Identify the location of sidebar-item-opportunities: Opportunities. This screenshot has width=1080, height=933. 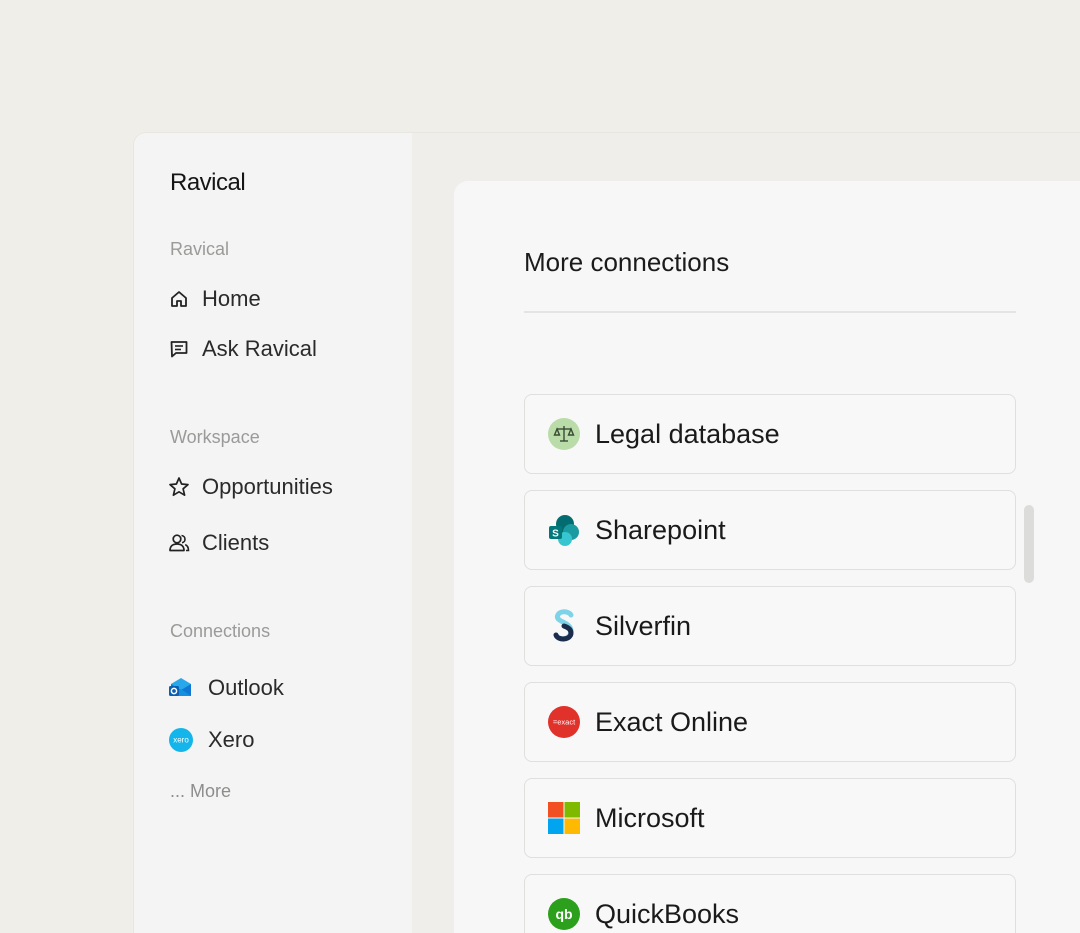
(250, 487).